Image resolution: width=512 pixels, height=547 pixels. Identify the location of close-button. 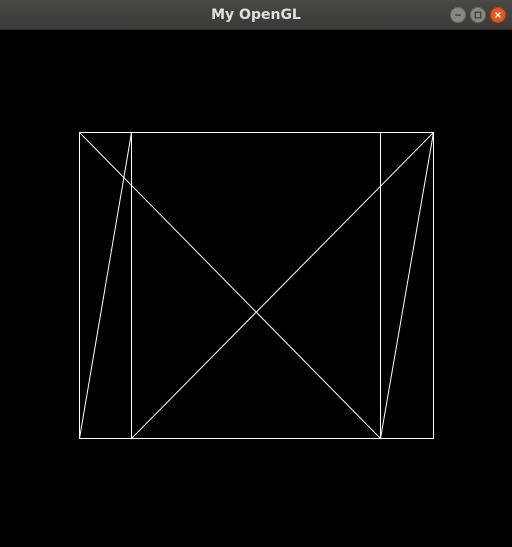
(498, 15).